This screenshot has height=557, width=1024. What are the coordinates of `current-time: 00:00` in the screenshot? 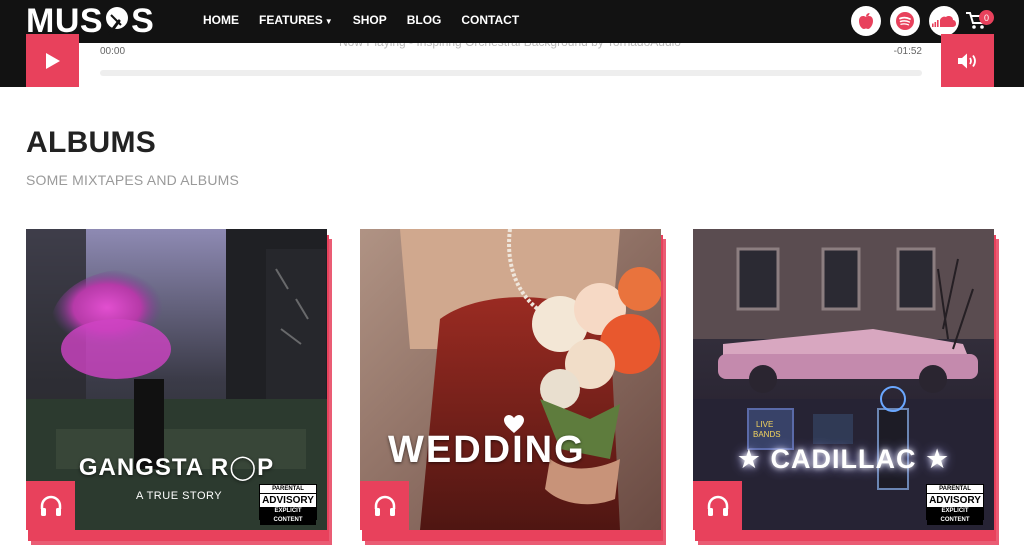 It's located at (113, 51).